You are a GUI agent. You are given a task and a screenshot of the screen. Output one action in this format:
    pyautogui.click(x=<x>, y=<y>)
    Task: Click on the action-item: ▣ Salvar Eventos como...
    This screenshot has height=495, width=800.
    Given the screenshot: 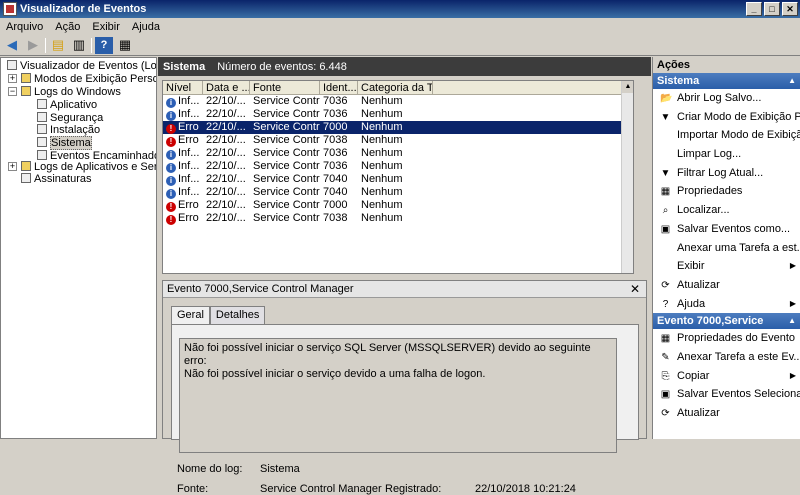 What is the action you would take?
    pyautogui.click(x=726, y=229)
    